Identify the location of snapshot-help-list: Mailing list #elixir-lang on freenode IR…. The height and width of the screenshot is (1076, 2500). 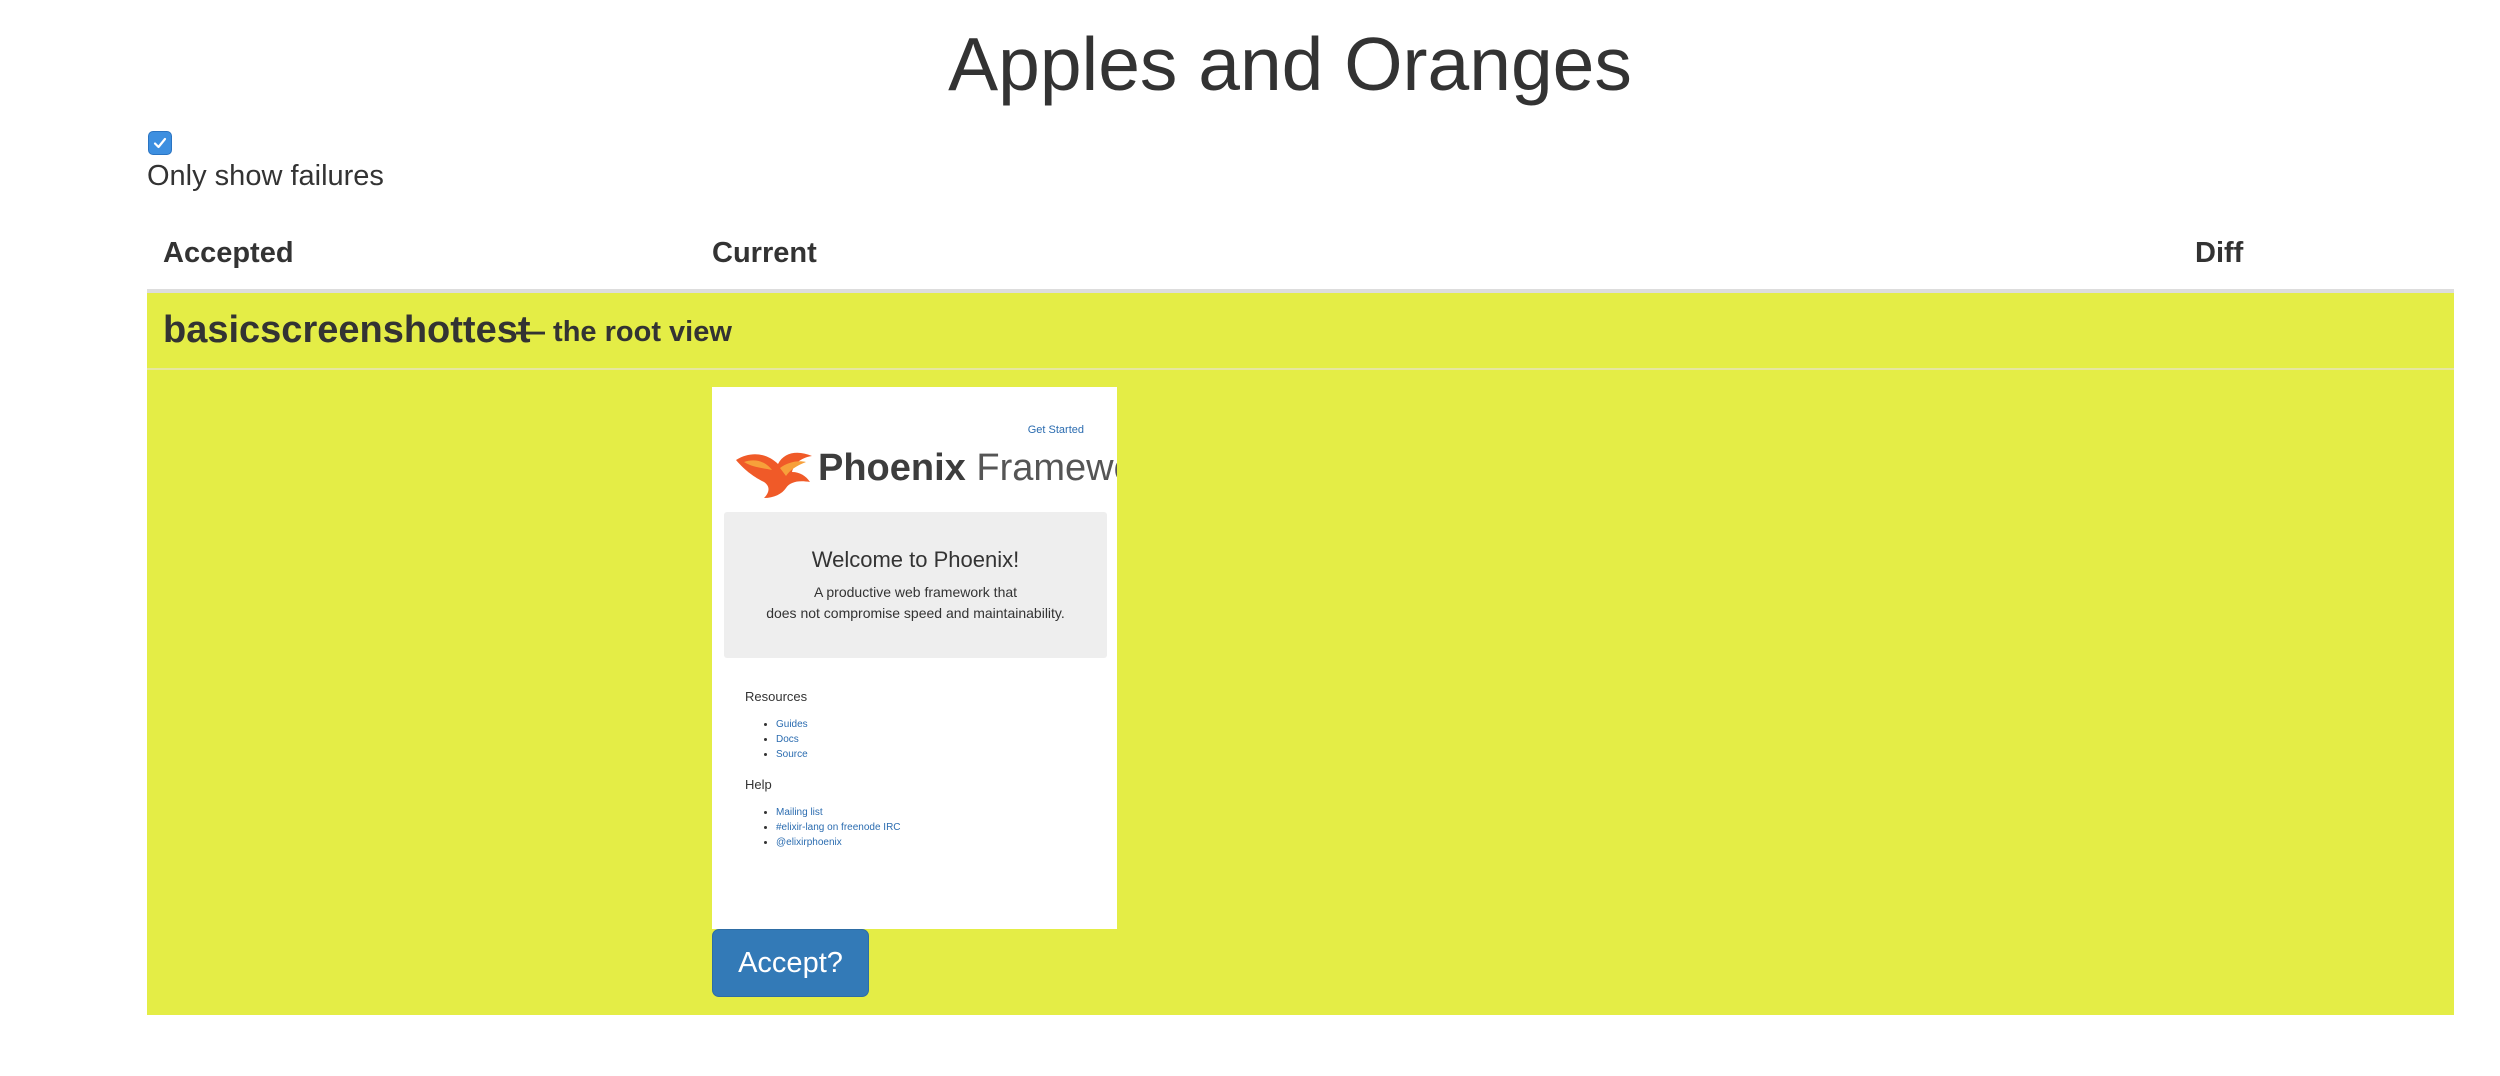
(828, 827).